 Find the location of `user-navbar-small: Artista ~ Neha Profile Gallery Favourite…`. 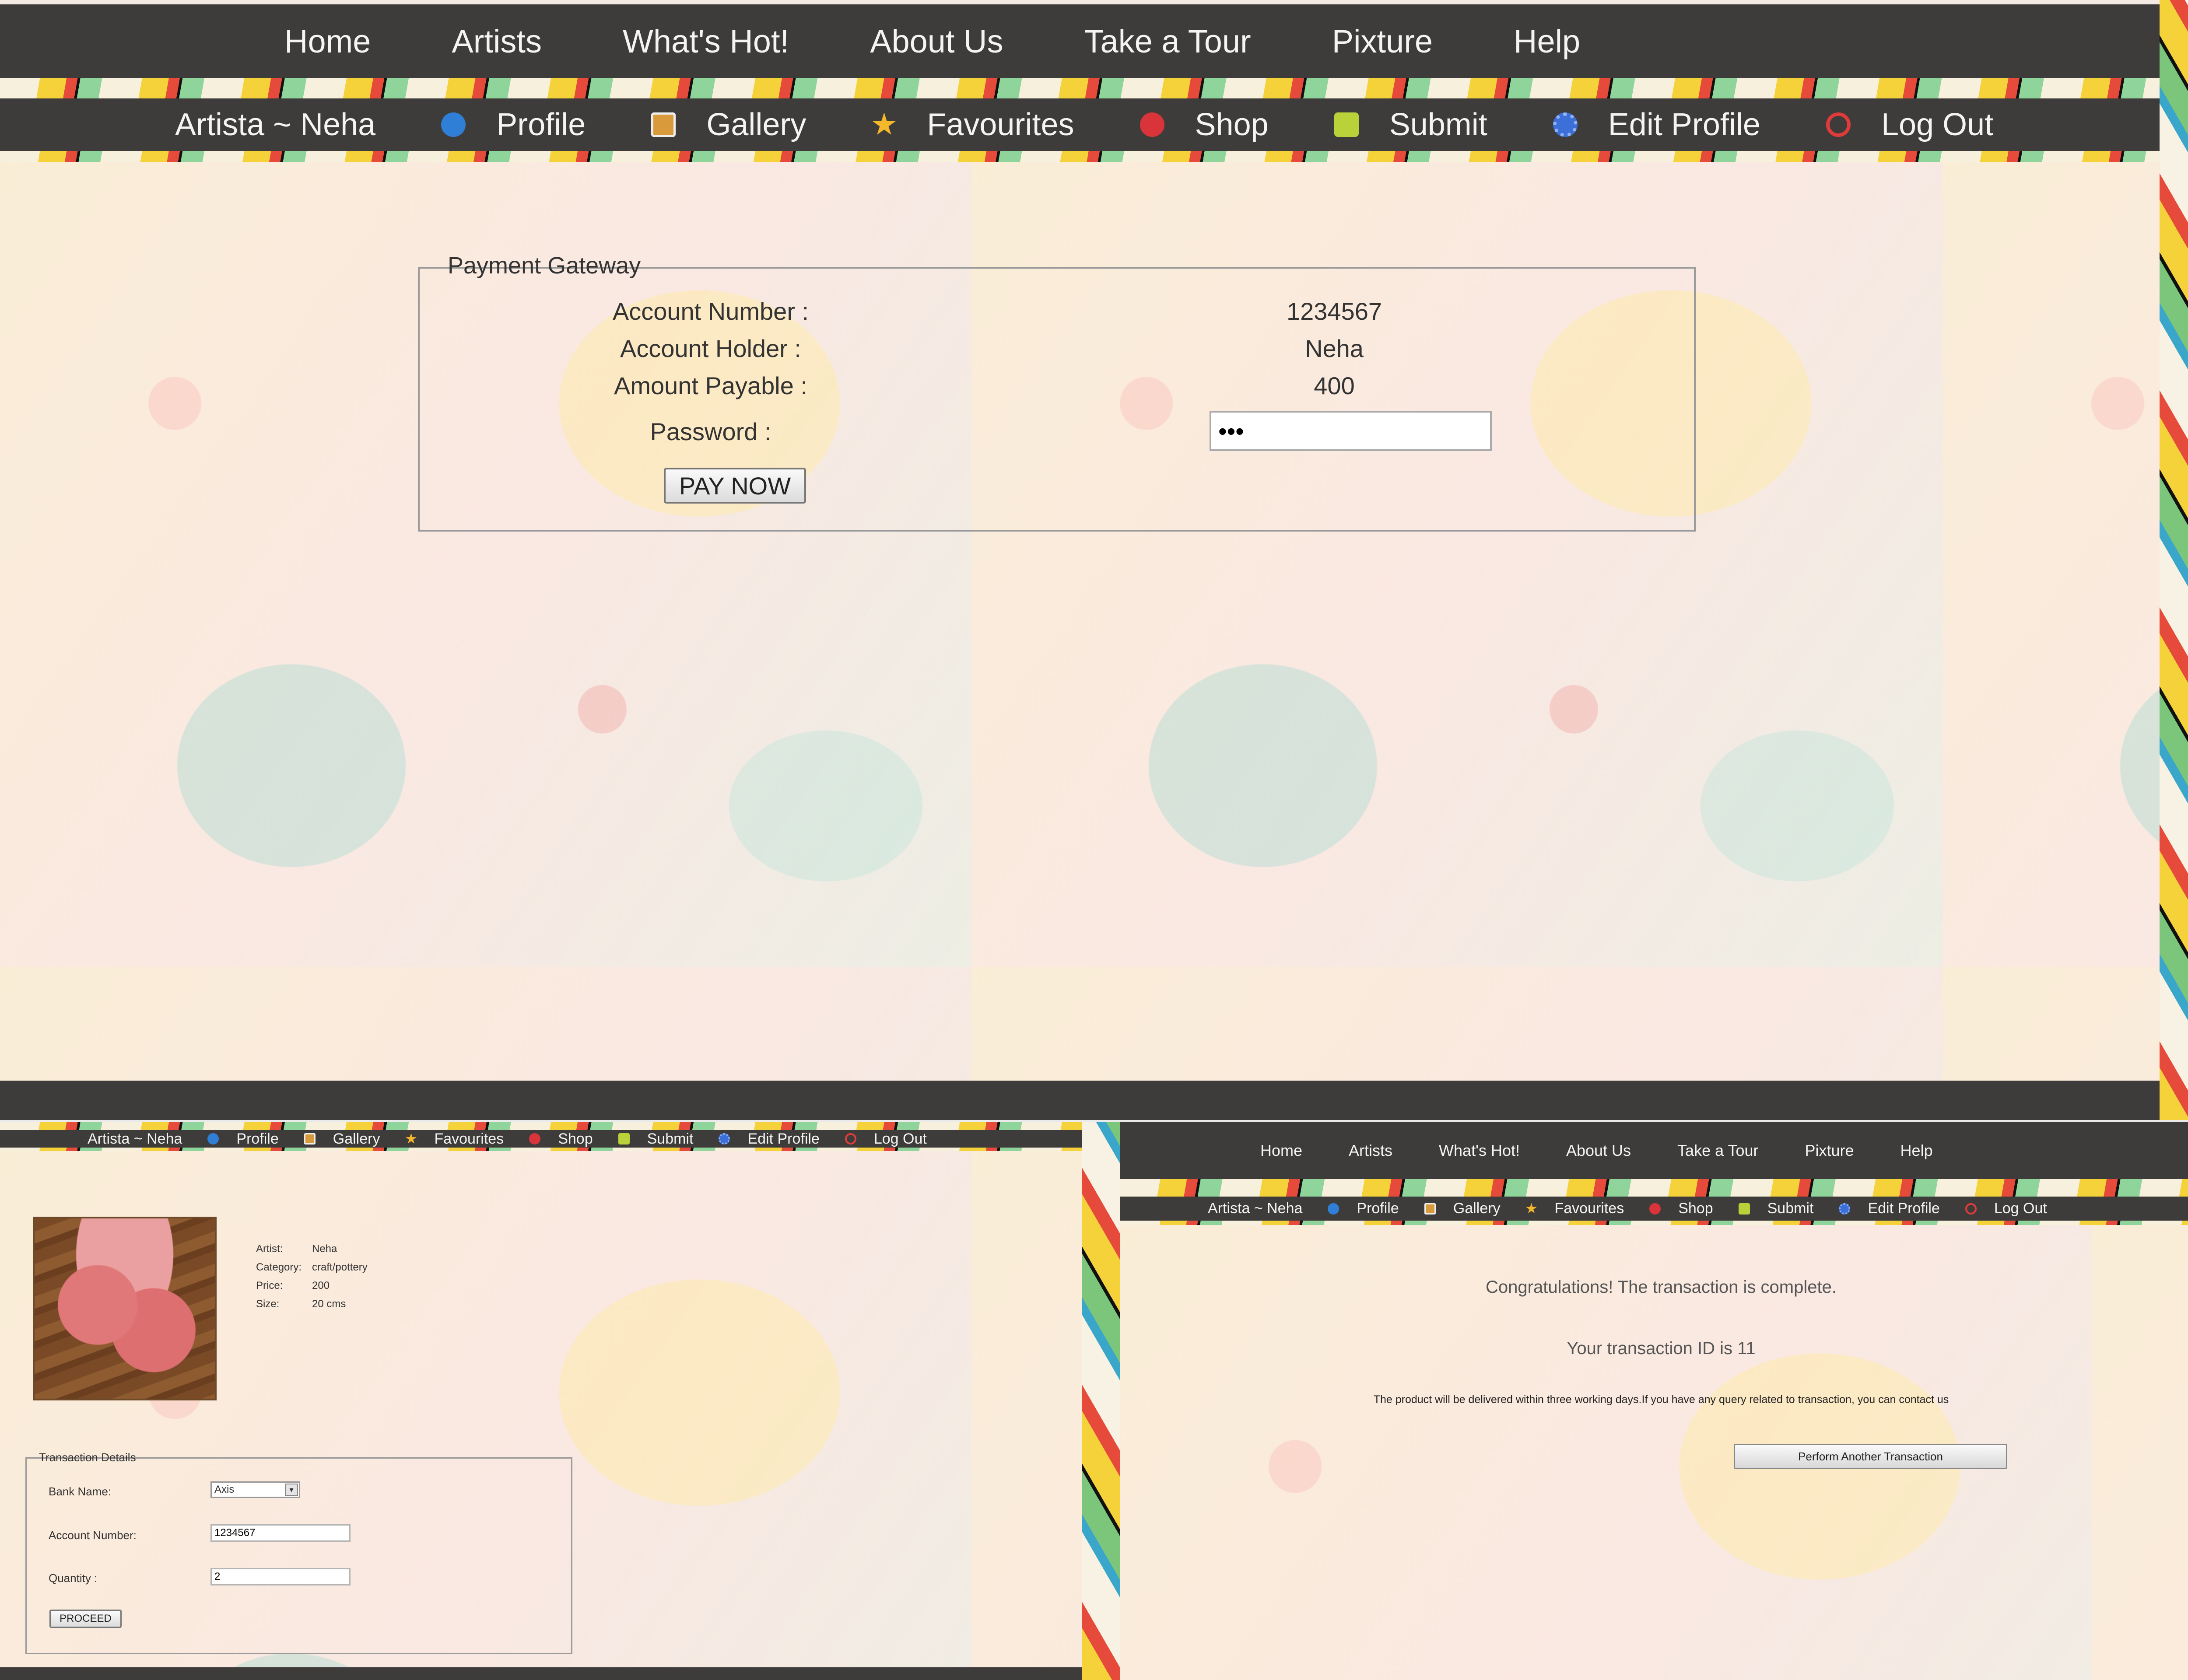

user-navbar-small: Artista ~ Neha Profile Gallery Favourite… is located at coordinates (541, 1139).